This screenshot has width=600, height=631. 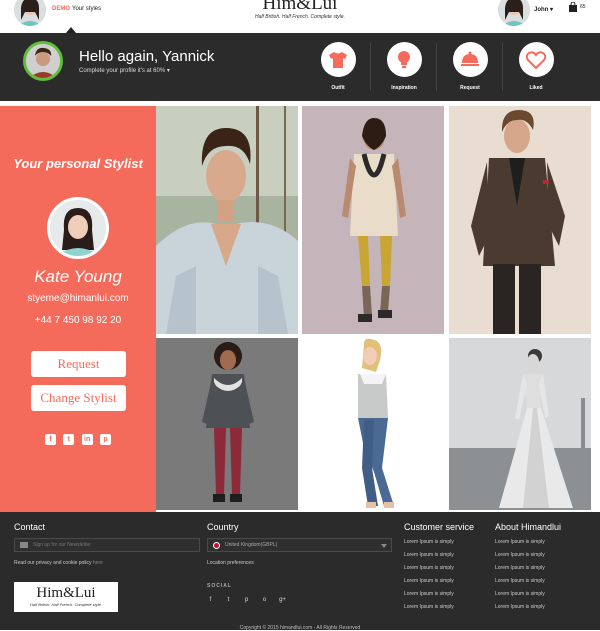 What do you see at coordinates (78, 320) in the screenshot?
I see `stylist-phone: +44 7 450 98 92 20` at bounding box center [78, 320].